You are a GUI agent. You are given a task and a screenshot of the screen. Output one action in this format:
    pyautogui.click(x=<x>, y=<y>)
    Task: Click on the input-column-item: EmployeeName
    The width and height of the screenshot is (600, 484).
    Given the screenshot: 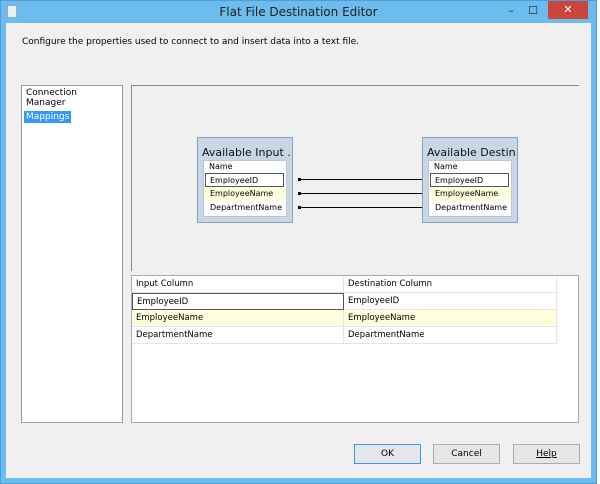 What is the action you would take?
    pyautogui.click(x=245, y=194)
    